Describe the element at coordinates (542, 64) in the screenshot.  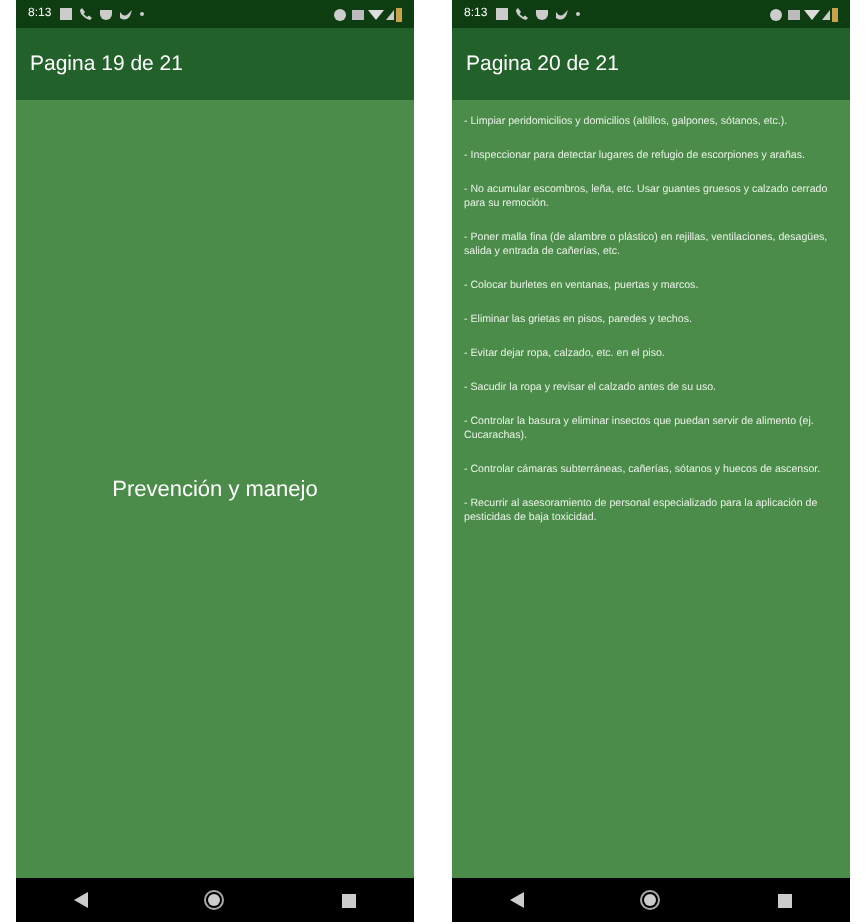
I see `page-title: Pagina 20 de 21` at that location.